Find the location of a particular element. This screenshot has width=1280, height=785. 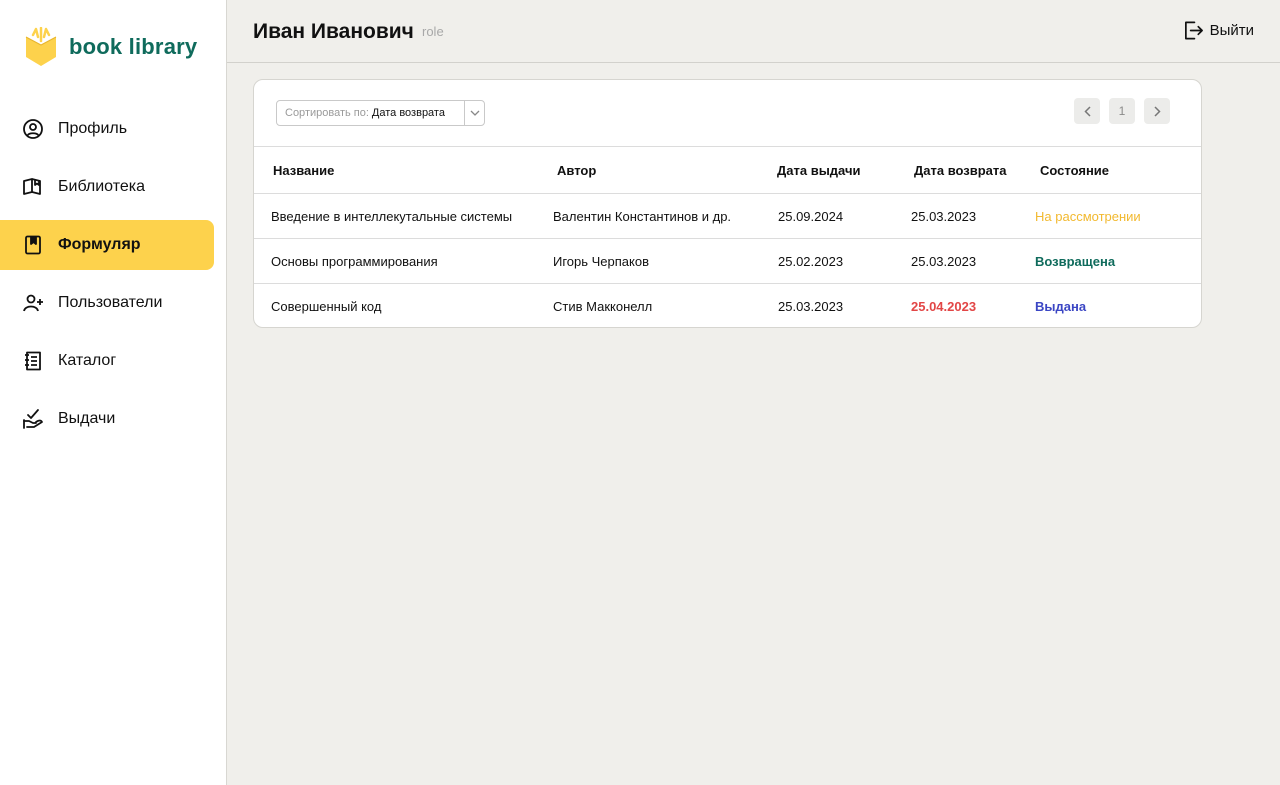

prev-page-button is located at coordinates (1087, 111).